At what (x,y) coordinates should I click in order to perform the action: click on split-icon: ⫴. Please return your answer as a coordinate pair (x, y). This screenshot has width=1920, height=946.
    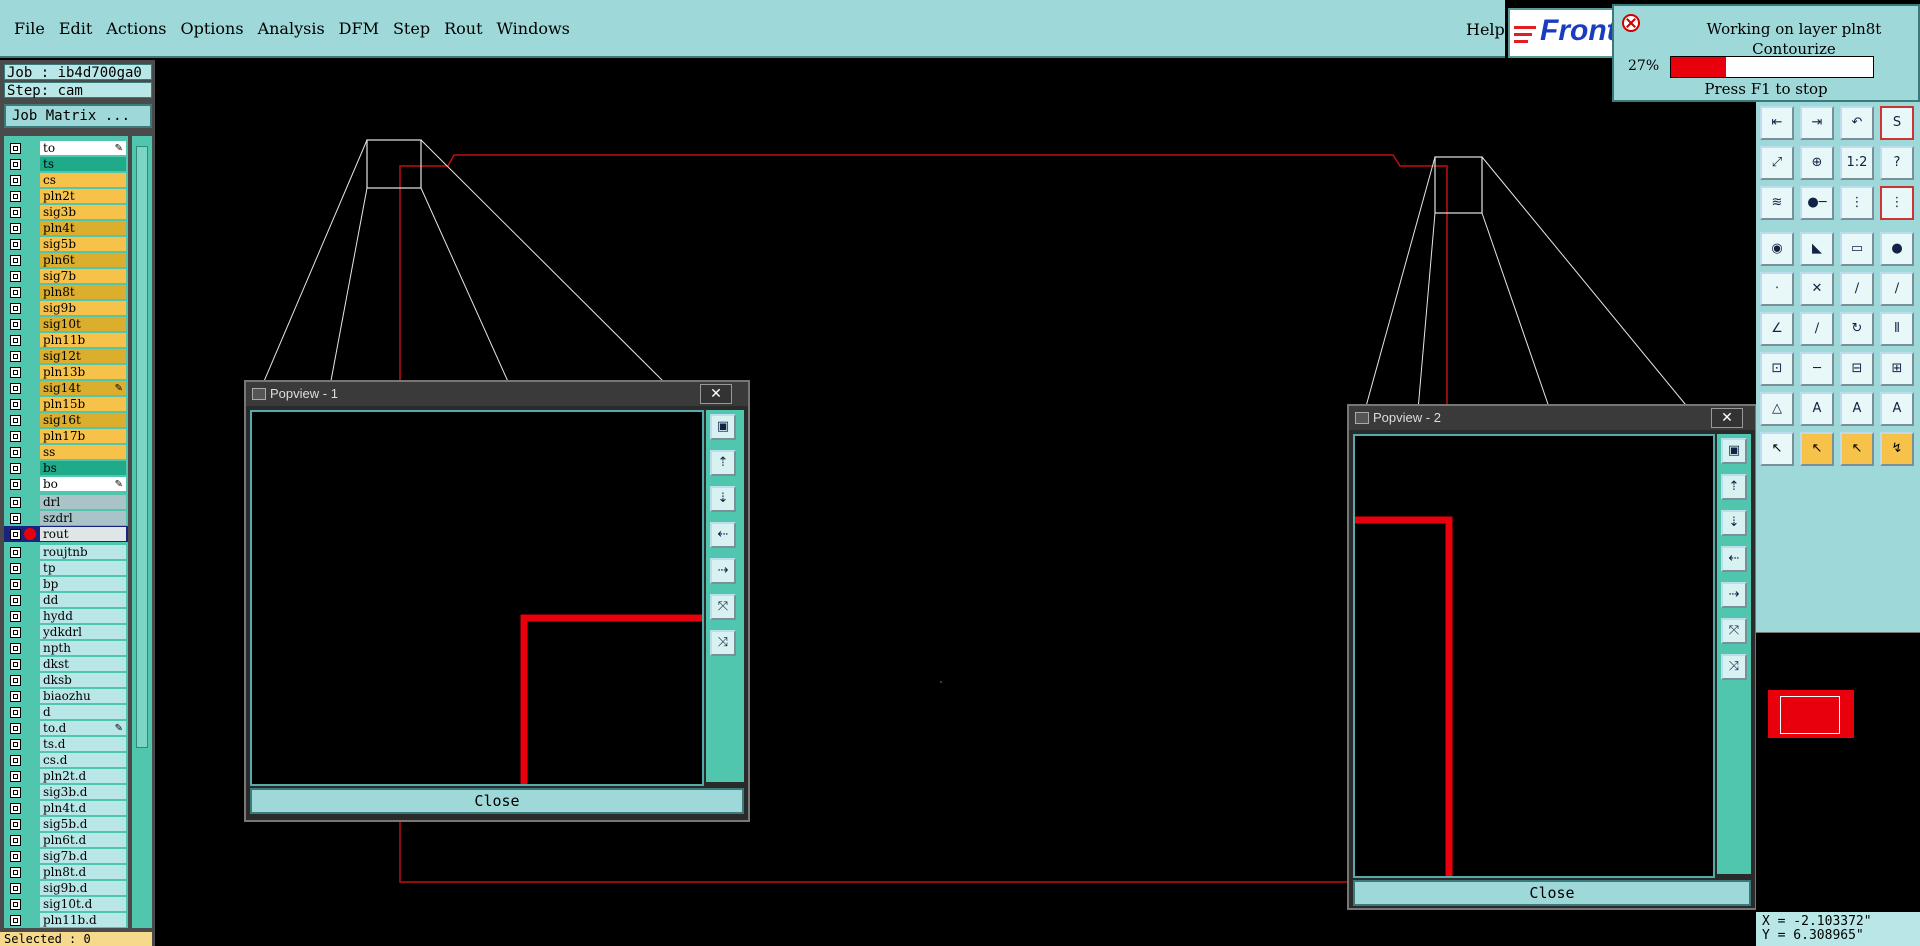
    Looking at the image, I should click on (1897, 329).